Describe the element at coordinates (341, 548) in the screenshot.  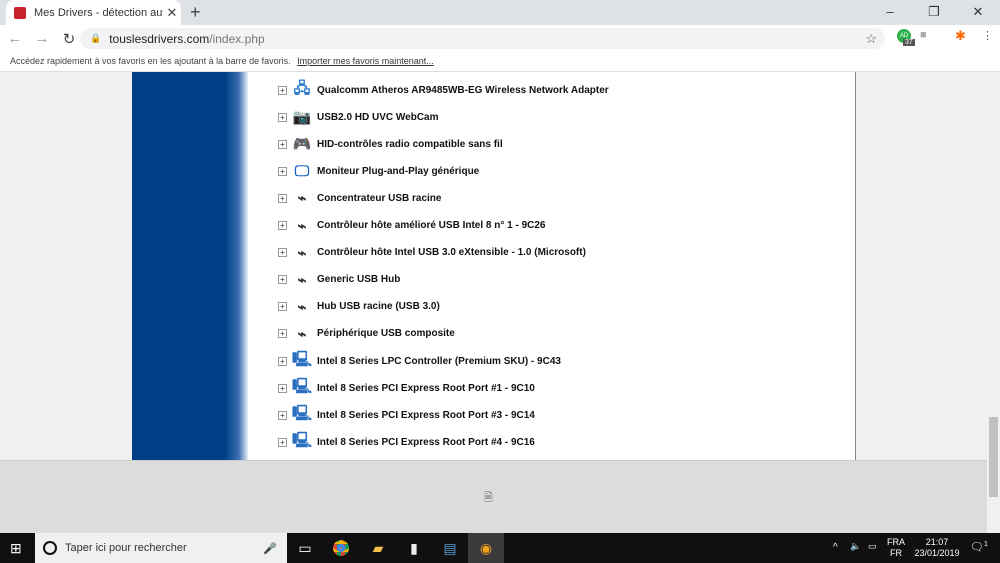
I see `chrome-icon` at that location.